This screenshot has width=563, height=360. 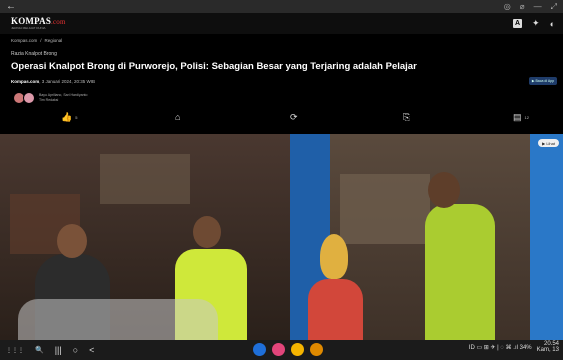 What do you see at coordinates (28, 28) in the screenshot?
I see `logo-tagline: JERNIH MELIHAT DUNIA` at bounding box center [28, 28].